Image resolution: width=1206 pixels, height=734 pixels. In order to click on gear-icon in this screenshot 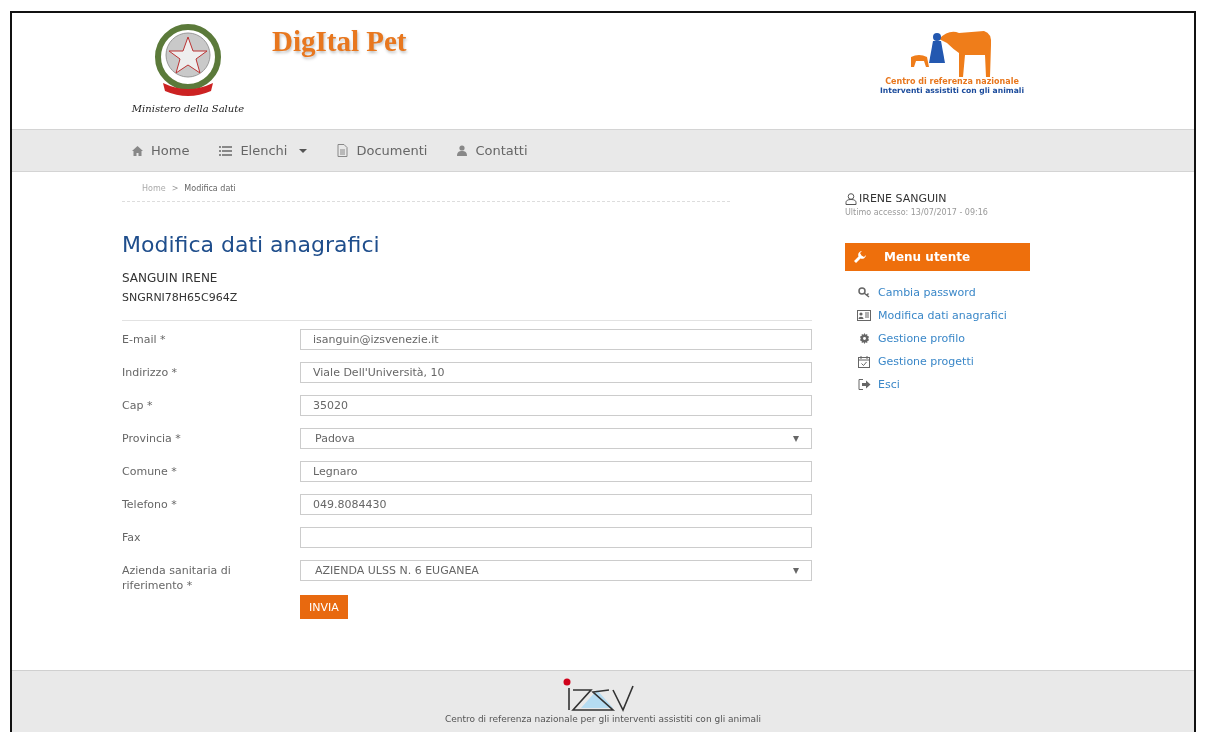, I will do `click(864, 338)`.